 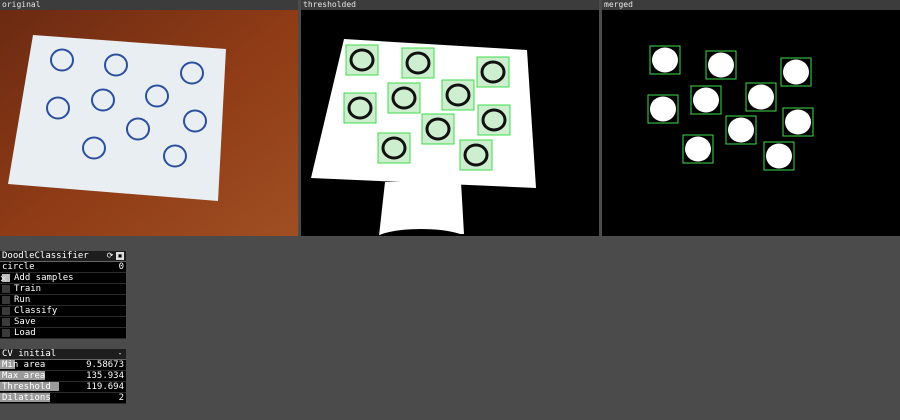 I want to click on paper-sheet, so click(x=117, y=118).